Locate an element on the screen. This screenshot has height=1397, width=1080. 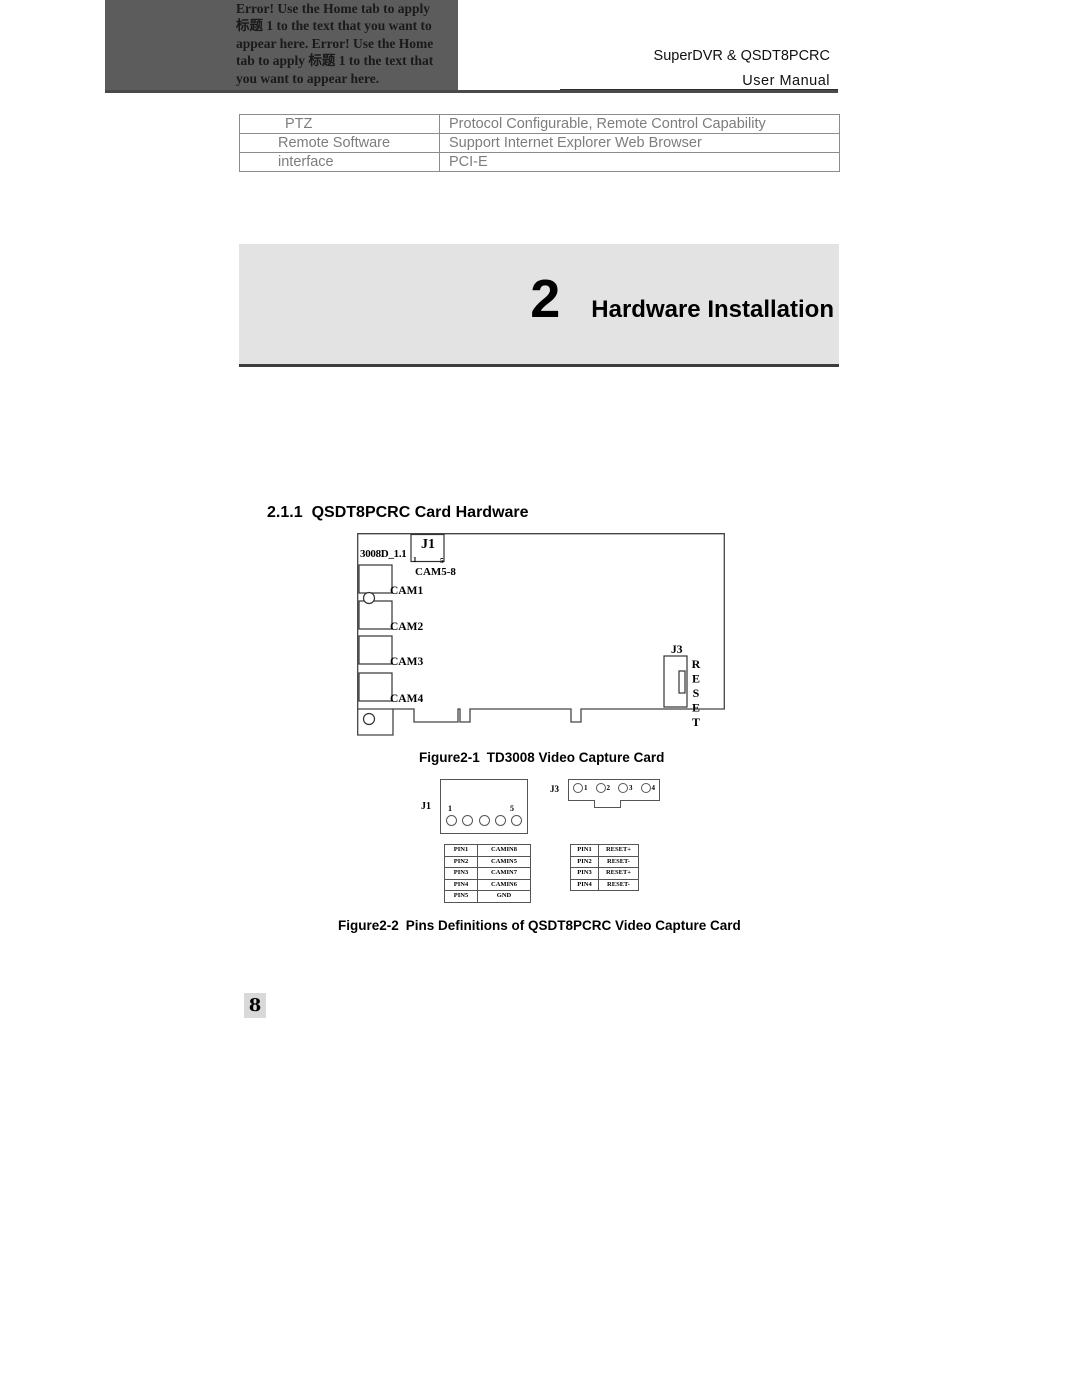
board-j1-pin-first: 1 is located at coordinates (415, 559).